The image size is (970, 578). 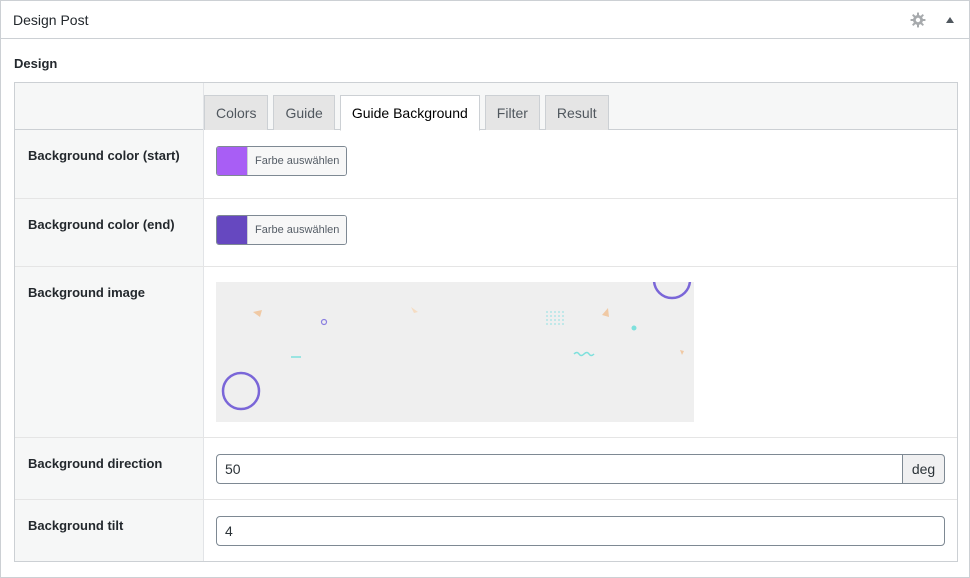 What do you see at coordinates (236, 112) in the screenshot?
I see `tab-colors: Colors` at bounding box center [236, 112].